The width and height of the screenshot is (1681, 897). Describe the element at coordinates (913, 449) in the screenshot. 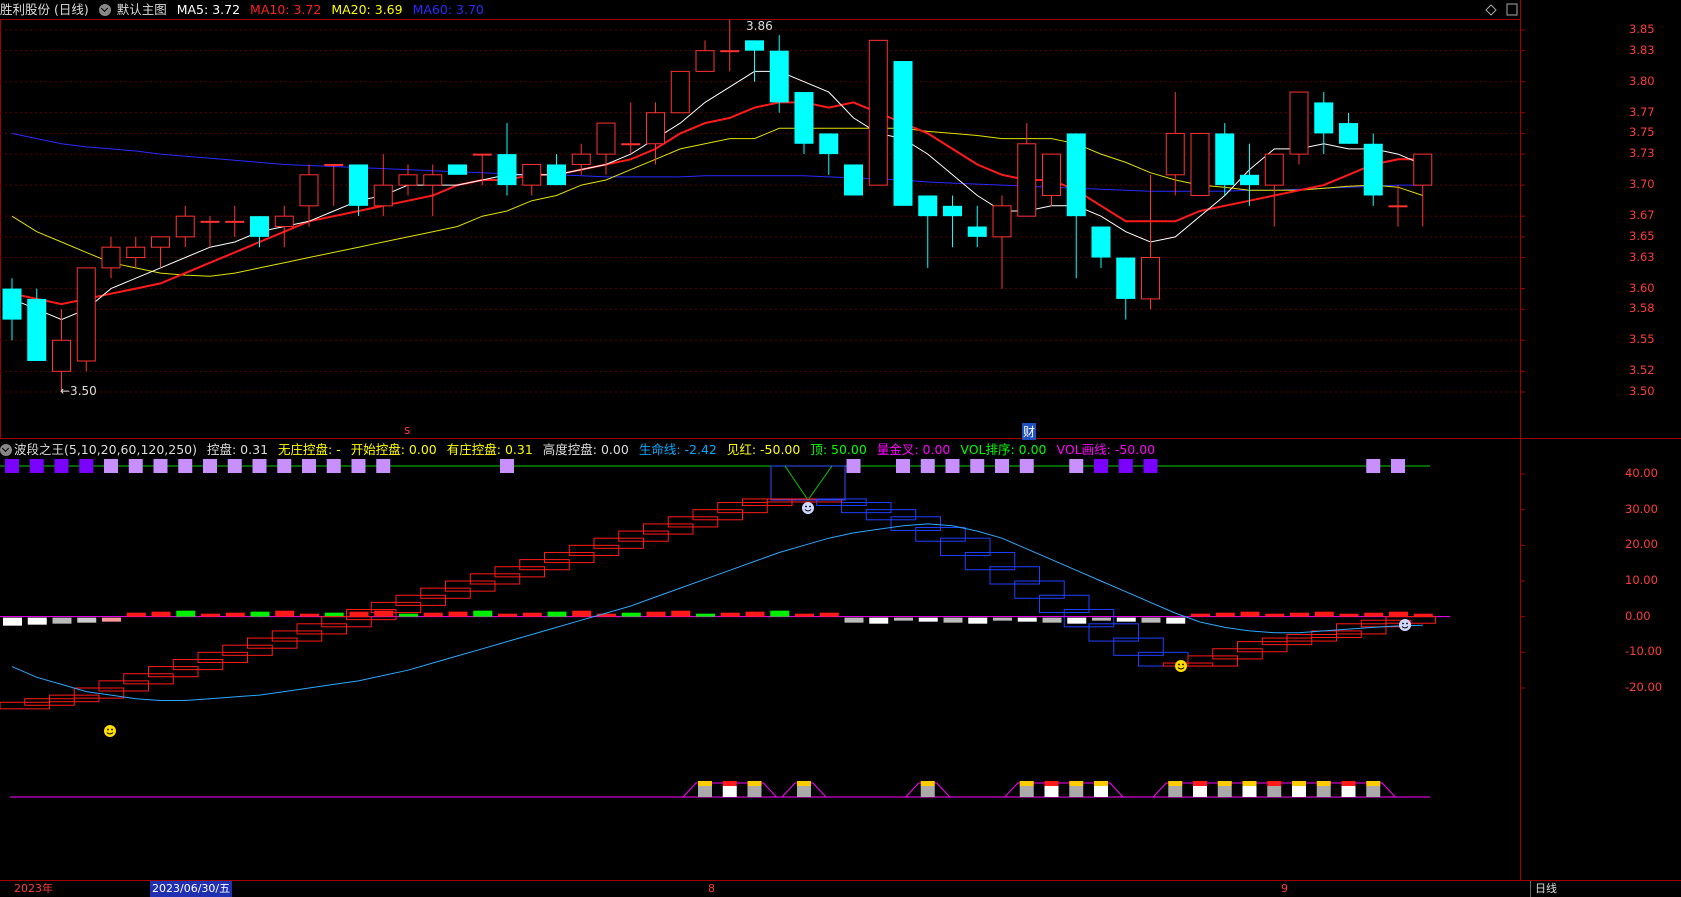

I see `indicator-value-8: 量金叉: 0.00` at that location.